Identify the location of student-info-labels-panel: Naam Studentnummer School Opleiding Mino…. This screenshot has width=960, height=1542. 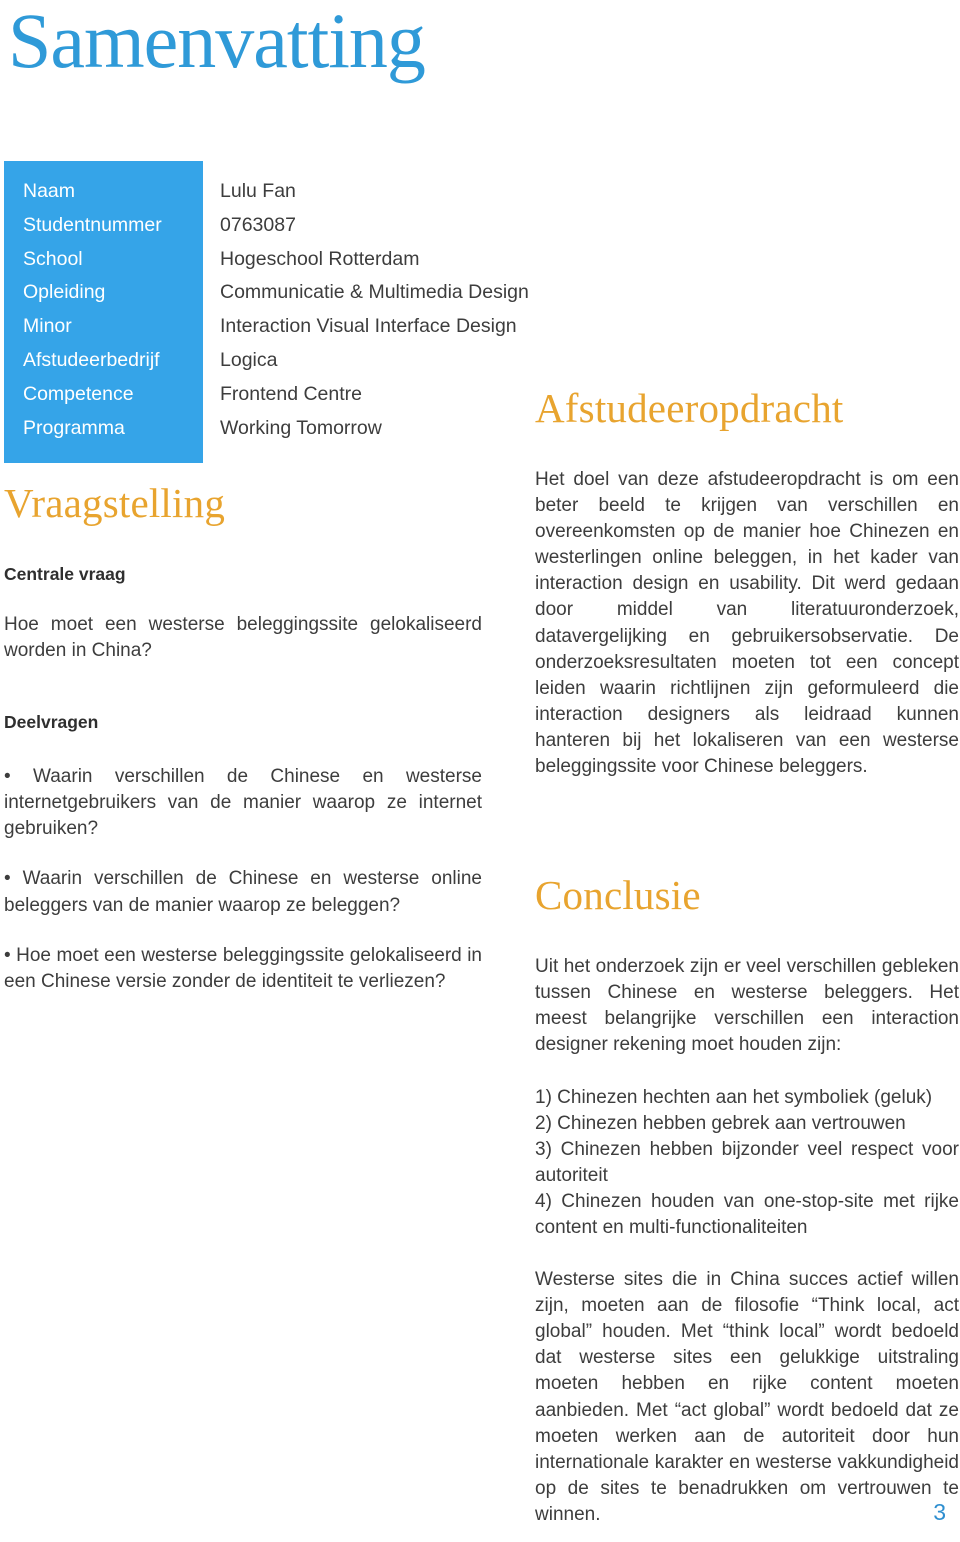
(103, 312).